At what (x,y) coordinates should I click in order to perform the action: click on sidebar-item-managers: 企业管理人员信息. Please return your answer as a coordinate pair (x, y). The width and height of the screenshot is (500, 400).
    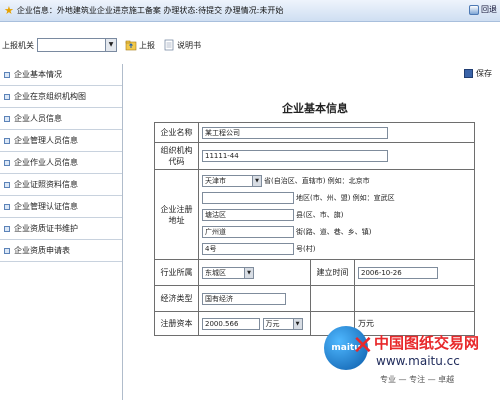
    Looking at the image, I should click on (61, 141).